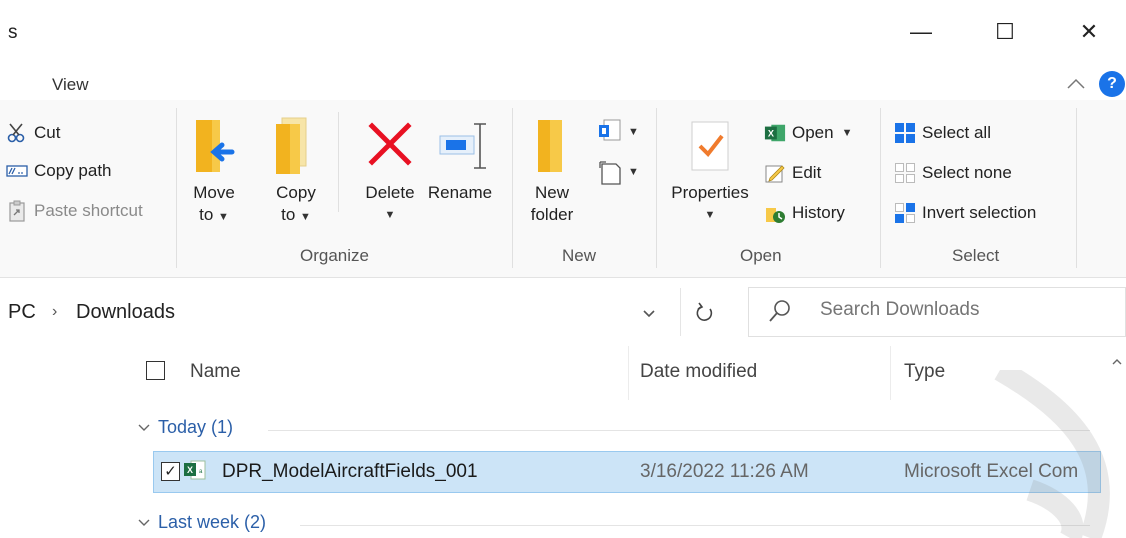 The image size is (1126, 538). Describe the element at coordinates (579, 255) in the screenshot. I see `new-group-label: New` at that location.